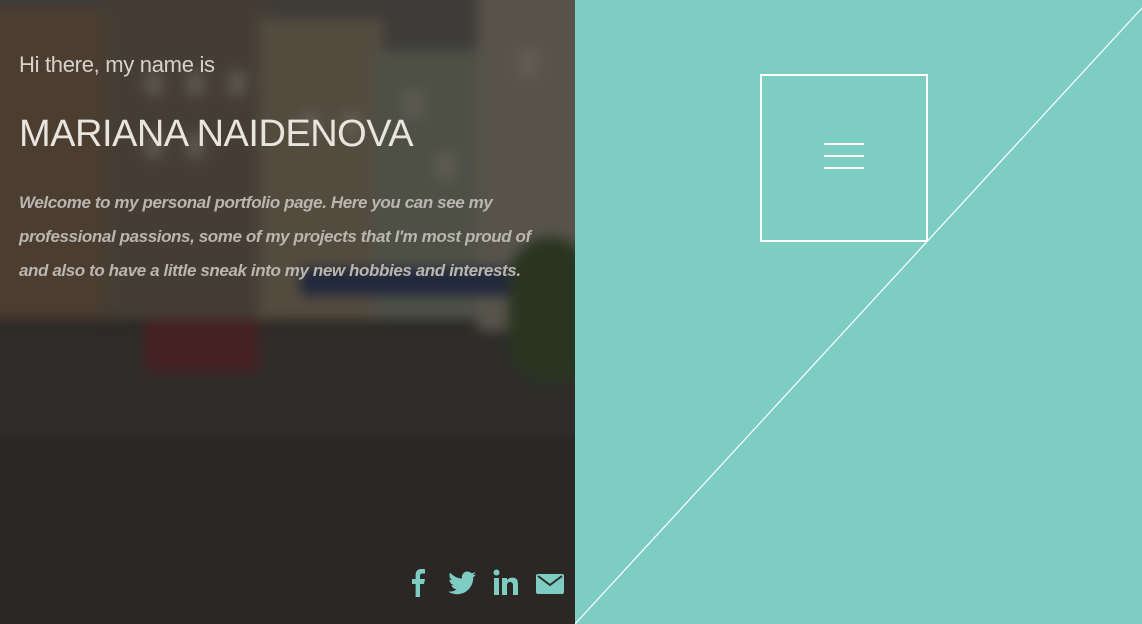 Image resolution: width=1142 pixels, height=624 pixels. I want to click on email-link, so click(550, 582).